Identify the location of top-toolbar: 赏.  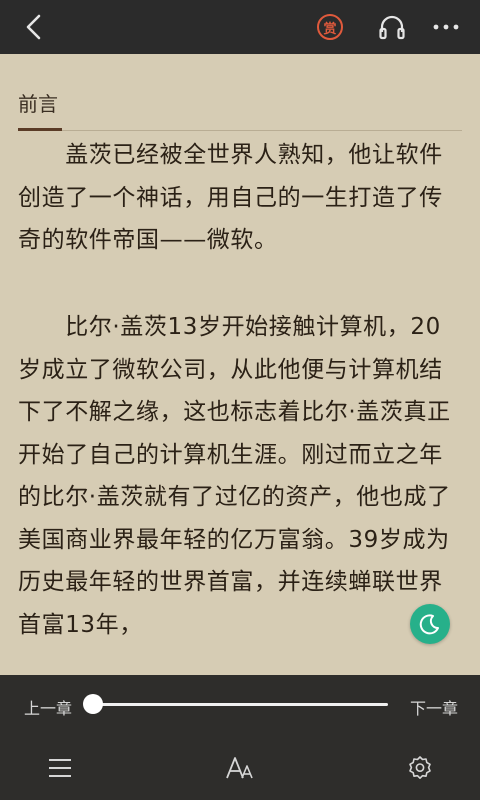
(240, 27).